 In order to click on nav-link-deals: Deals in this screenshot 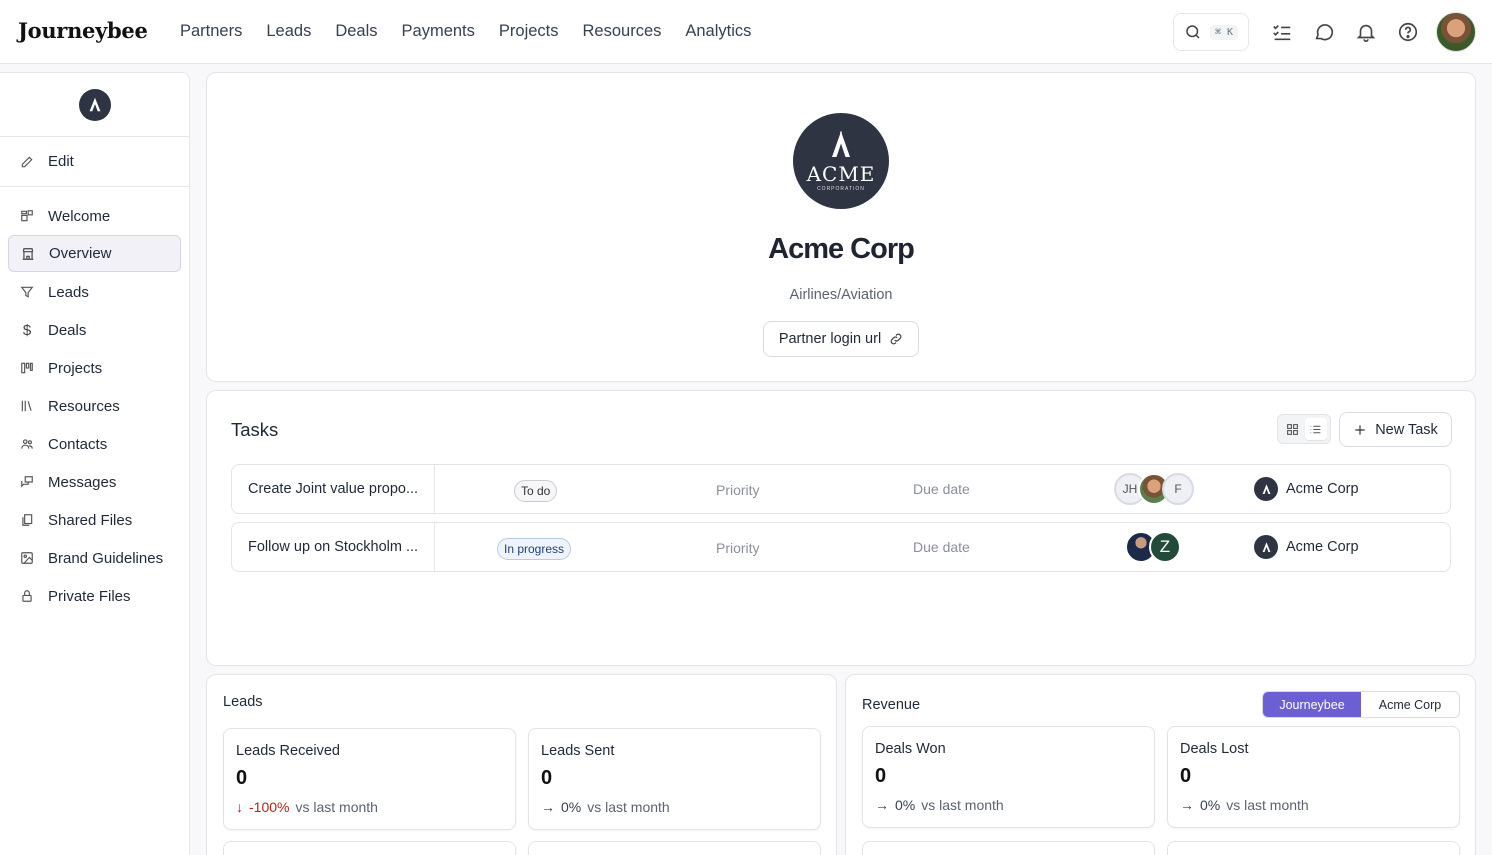, I will do `click(356, 31)`.